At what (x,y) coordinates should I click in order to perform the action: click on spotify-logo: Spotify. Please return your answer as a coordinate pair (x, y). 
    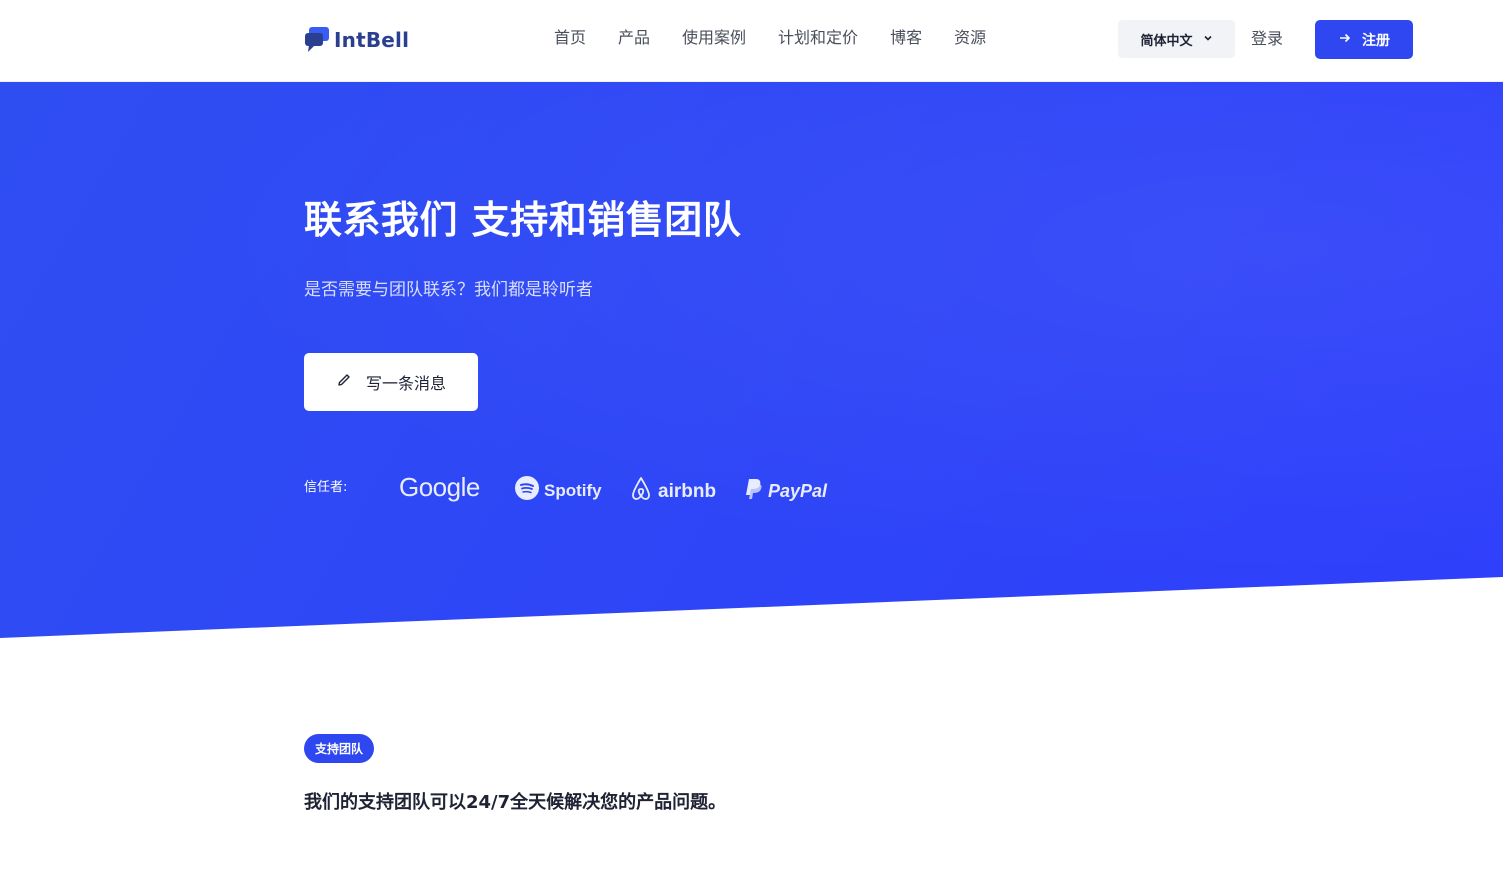
    Looking at the image, I should click on (558, 490).